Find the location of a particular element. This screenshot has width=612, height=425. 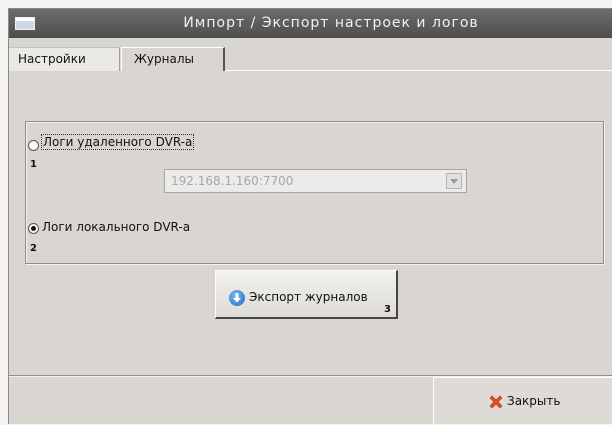

tab-settings: Настройки is located at coordinates (64, 59).